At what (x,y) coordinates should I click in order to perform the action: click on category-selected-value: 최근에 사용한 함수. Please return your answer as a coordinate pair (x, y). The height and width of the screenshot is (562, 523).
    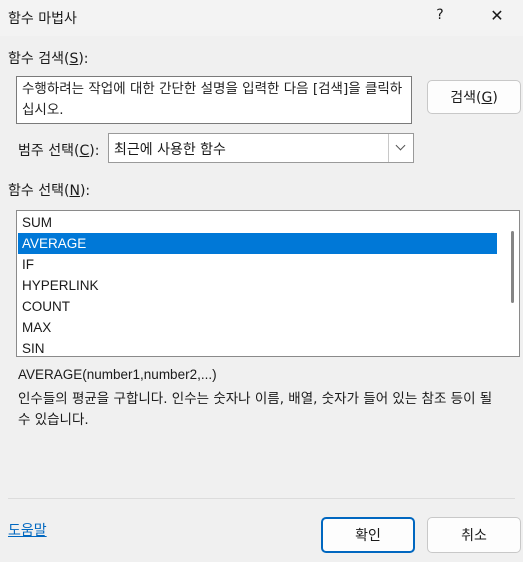
    Looking at the image, I should click on (170, 150).